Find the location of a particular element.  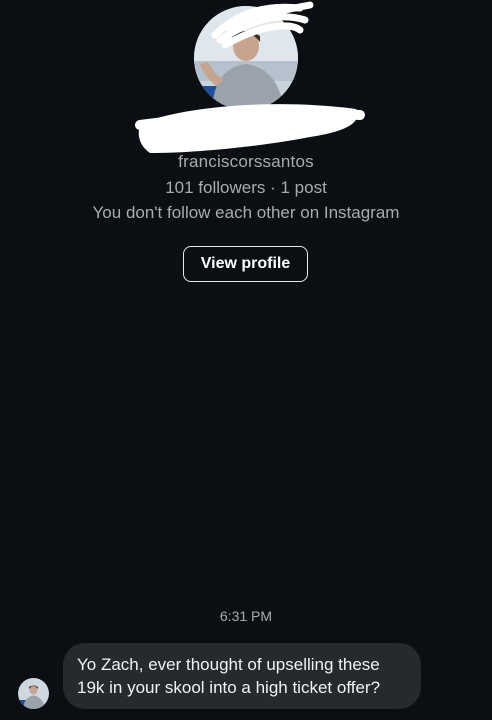

username: franciscorssantos is located at coordinates (246, 161).